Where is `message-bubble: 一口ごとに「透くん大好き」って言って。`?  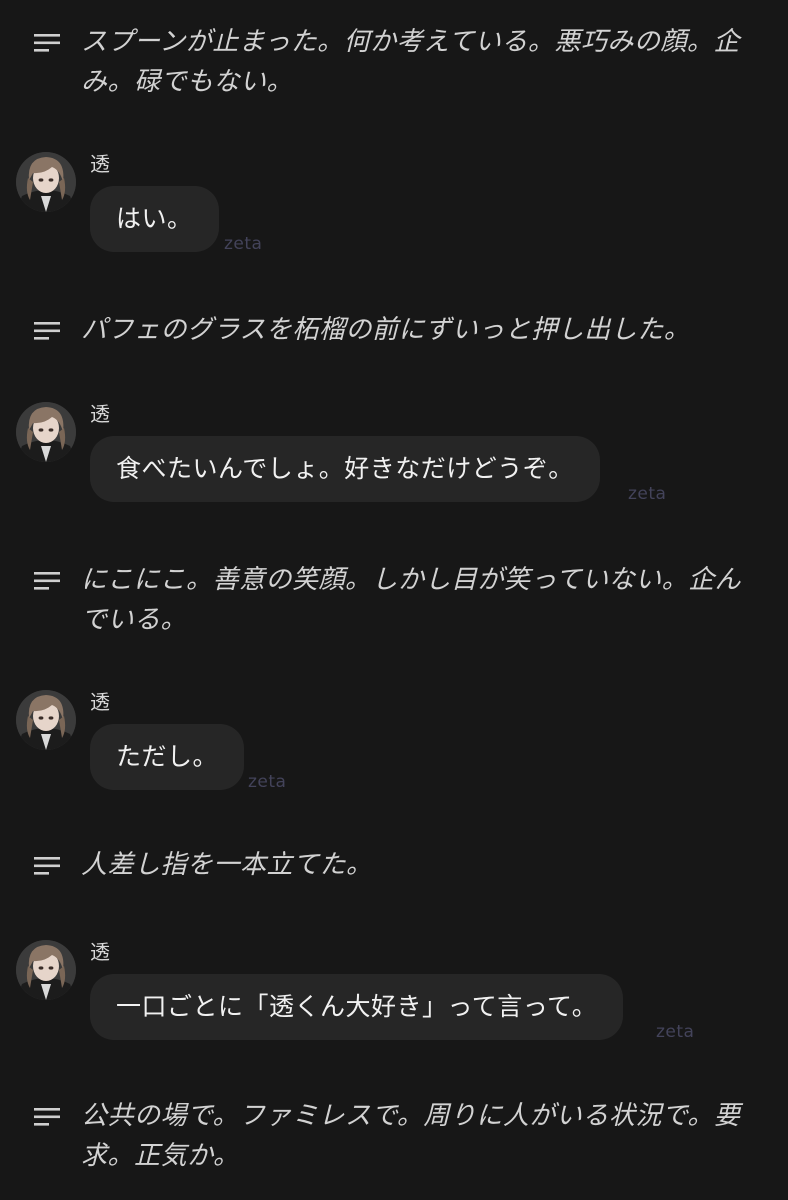
message-bubble: 一口ごとに「透くん大好き」って言って。 is located at coordinates (357, 1007).